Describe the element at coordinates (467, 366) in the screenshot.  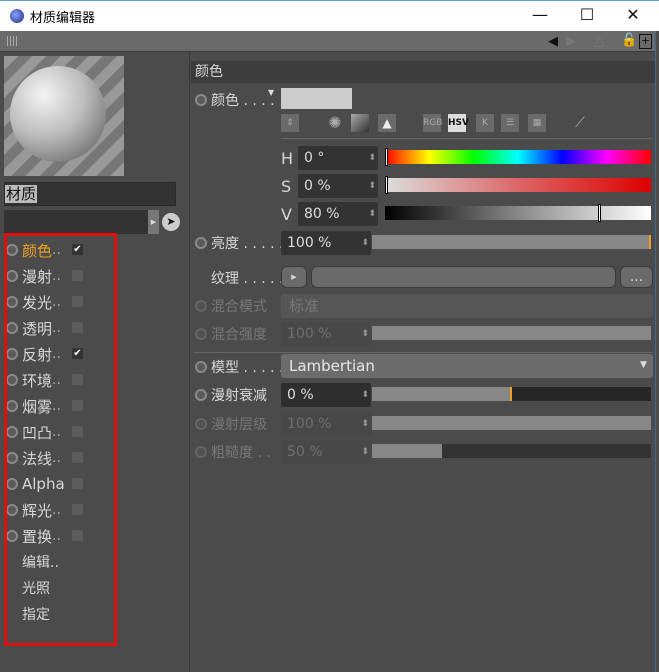
I see `model-dropdown: Lambertian` at that location.